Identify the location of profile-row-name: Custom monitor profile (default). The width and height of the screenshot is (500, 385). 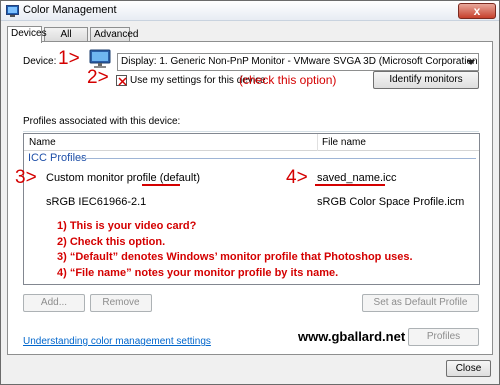
(123, 178).